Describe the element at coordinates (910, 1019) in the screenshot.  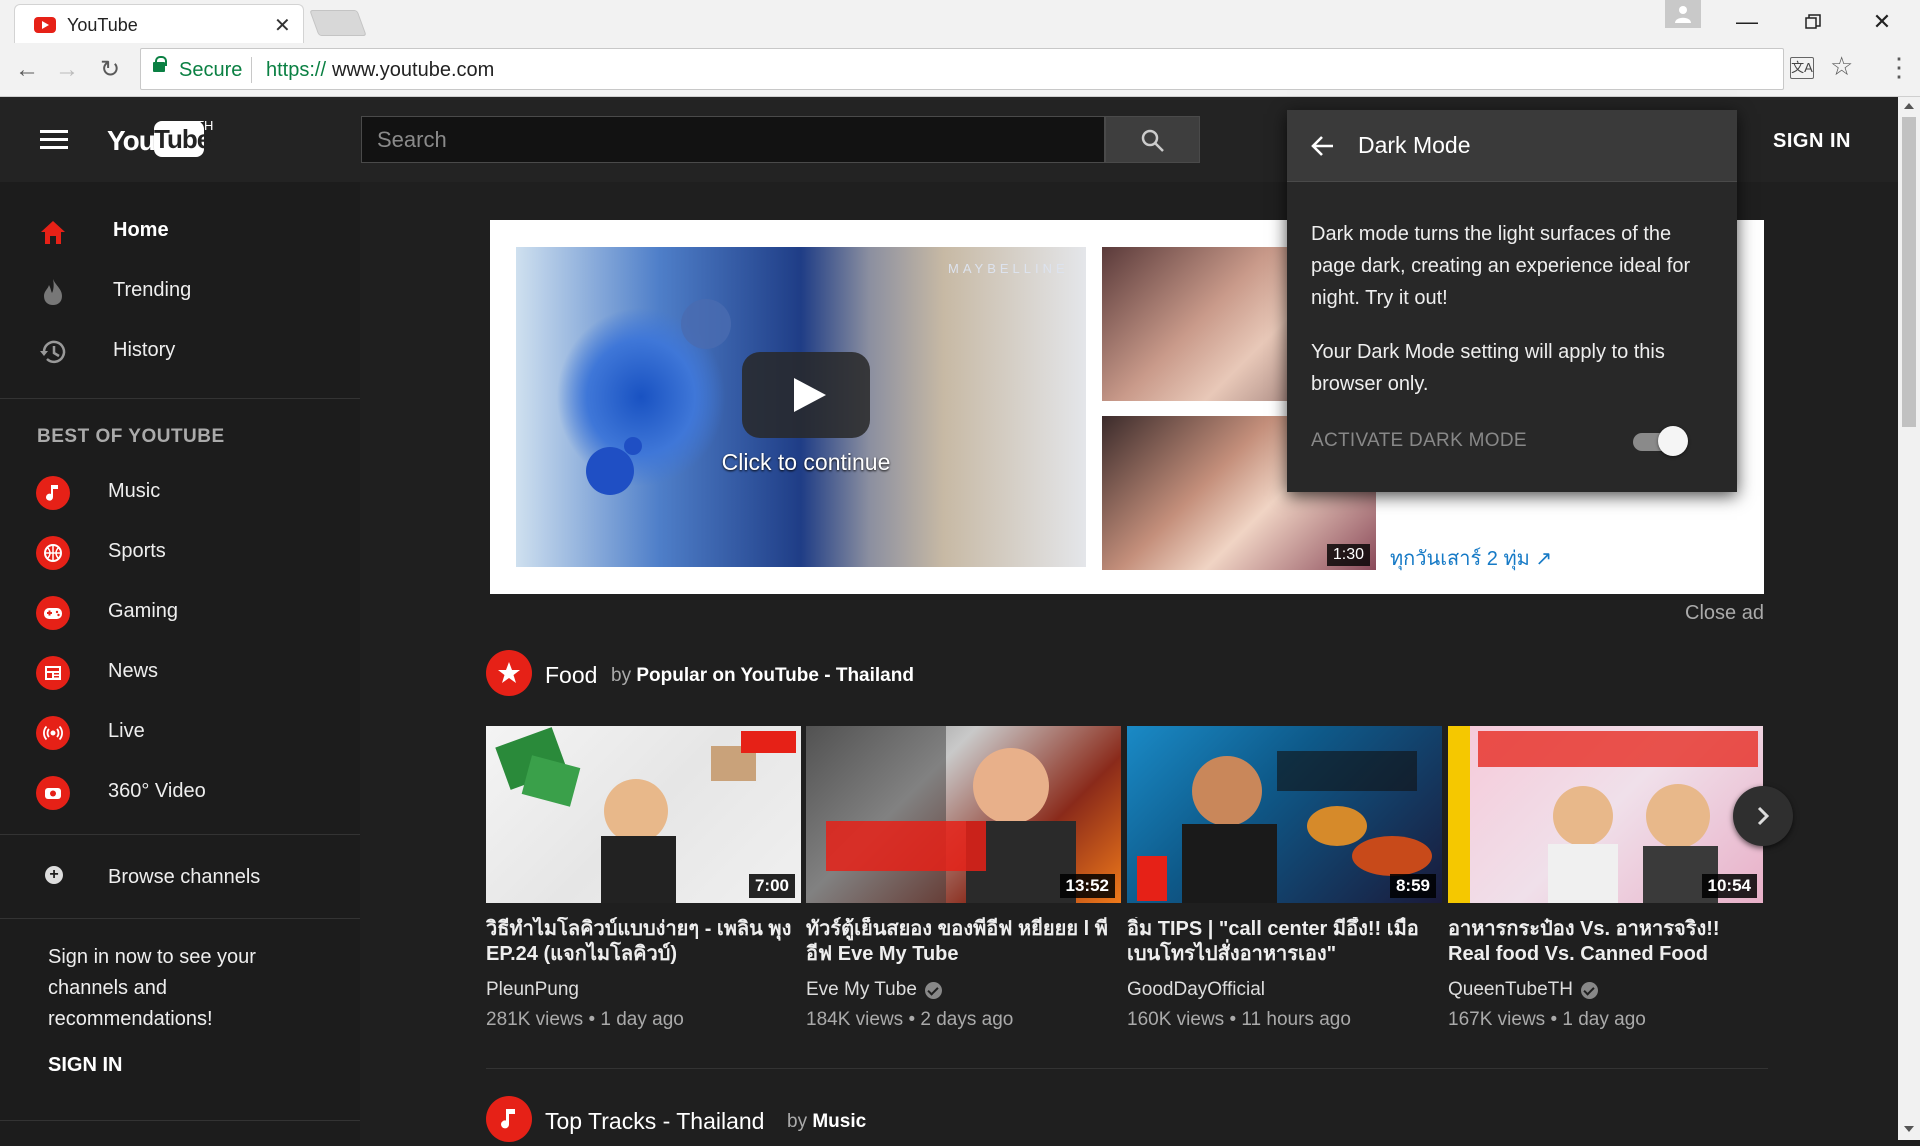
I see `video-meta: 184K views • 2 days ago` at that location.